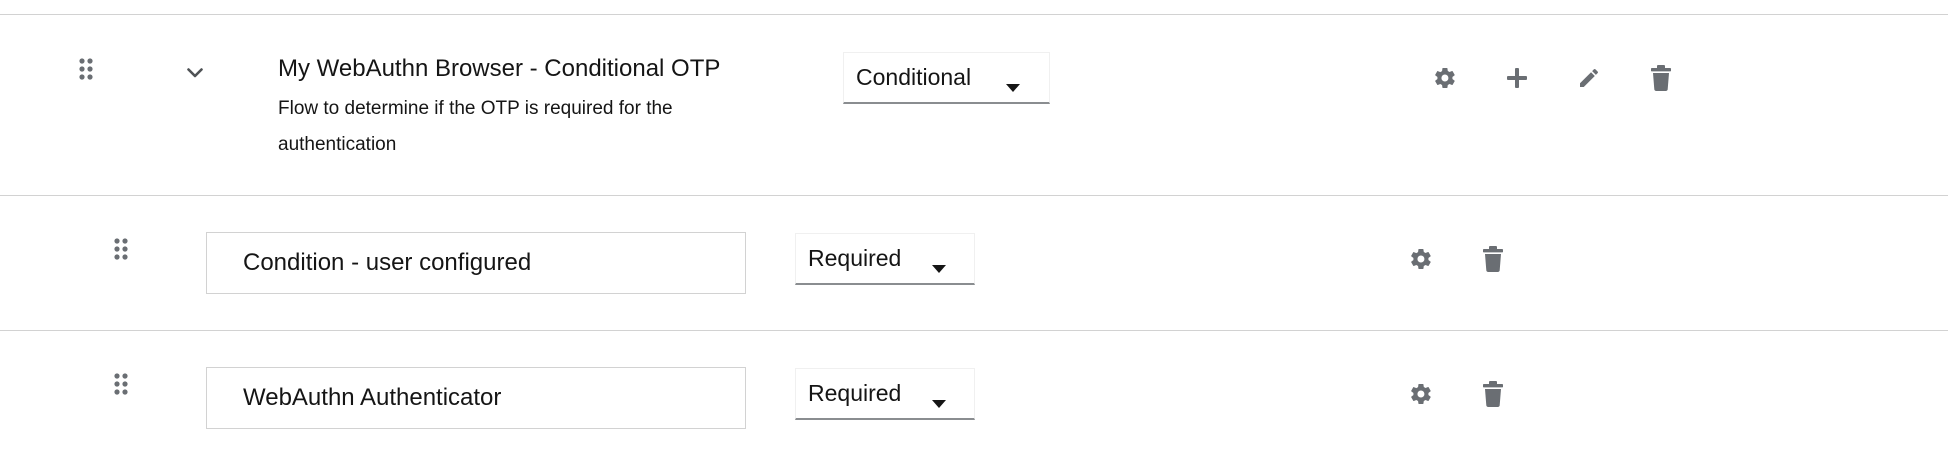  I want to click on chevron-down-icon, so click(195, 73).